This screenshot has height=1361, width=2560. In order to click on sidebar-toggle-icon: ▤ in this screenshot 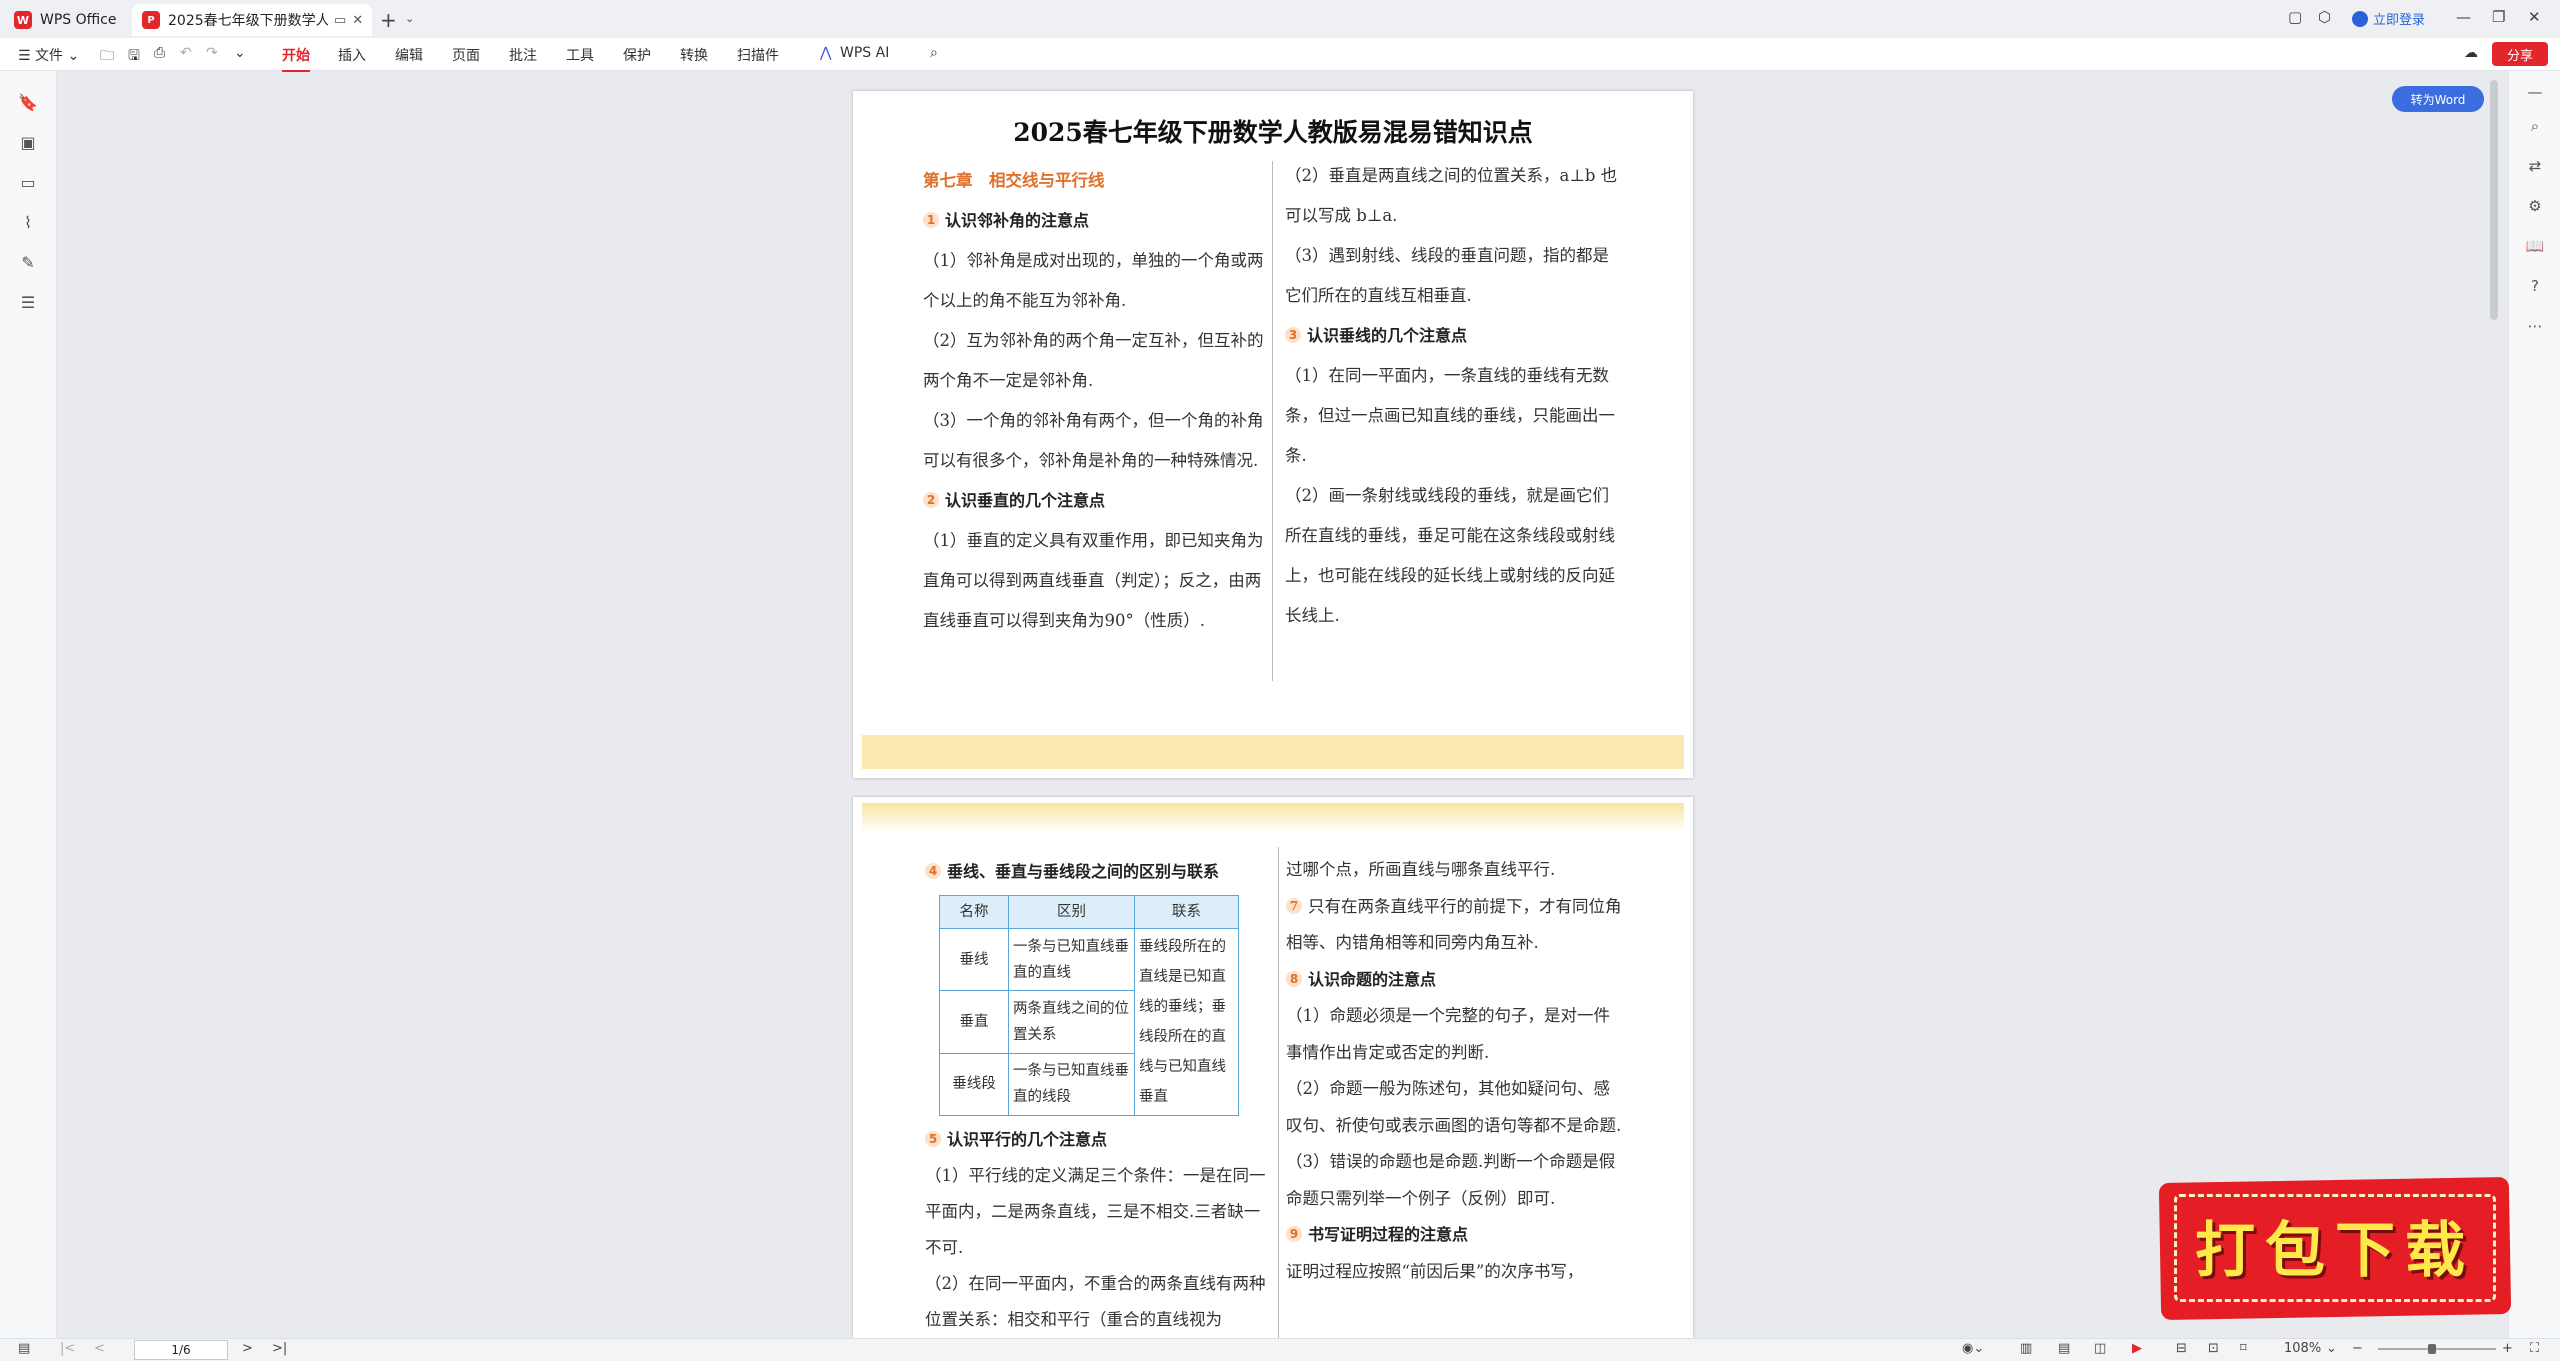, I will do `click(24, 1348)`.